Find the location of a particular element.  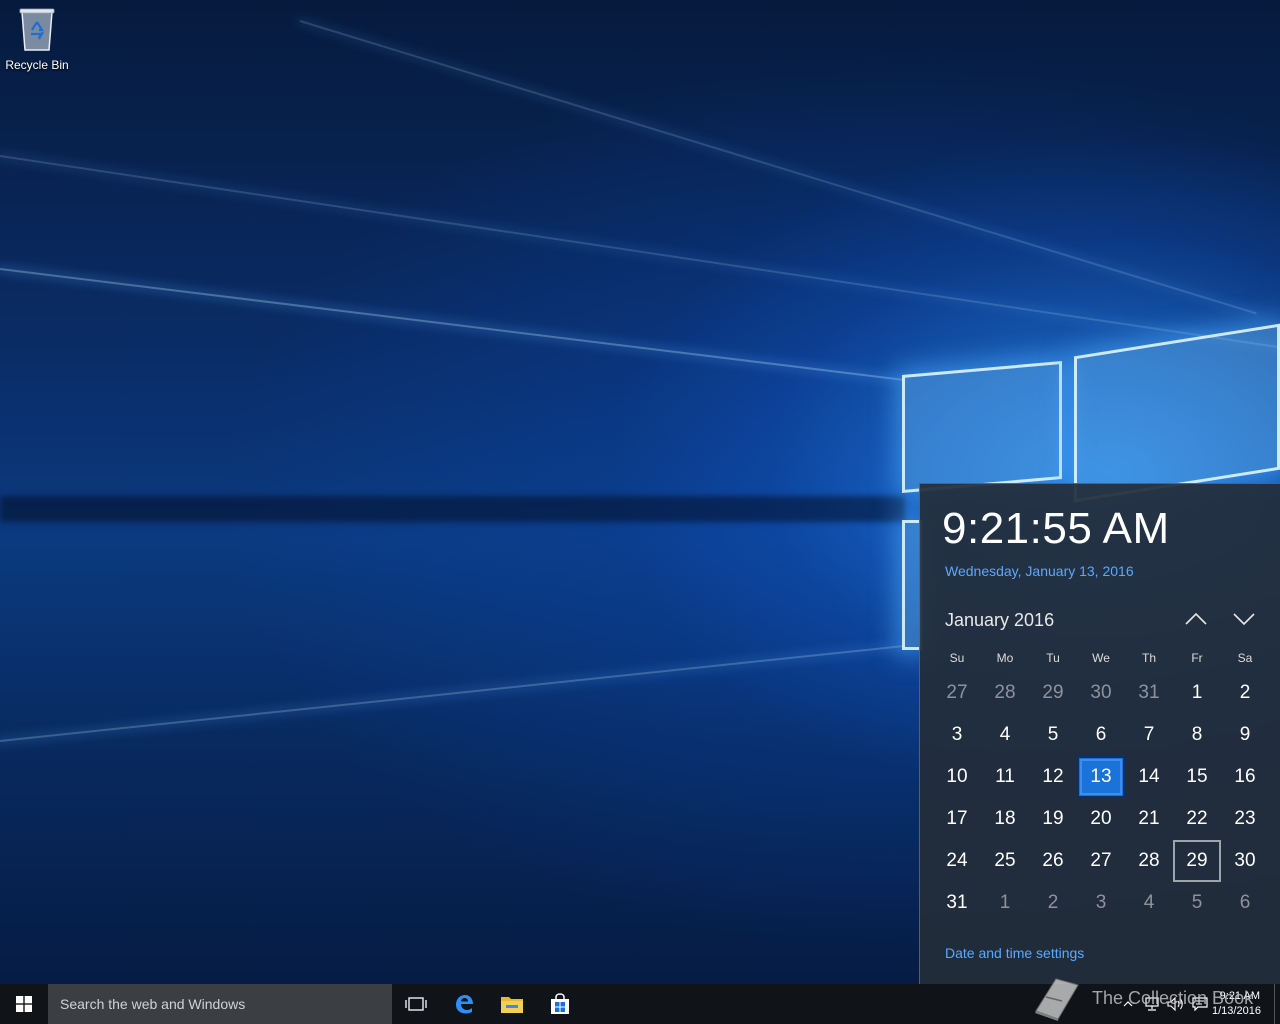

weekday-label: Sa is located at coordinates (1245, 658).